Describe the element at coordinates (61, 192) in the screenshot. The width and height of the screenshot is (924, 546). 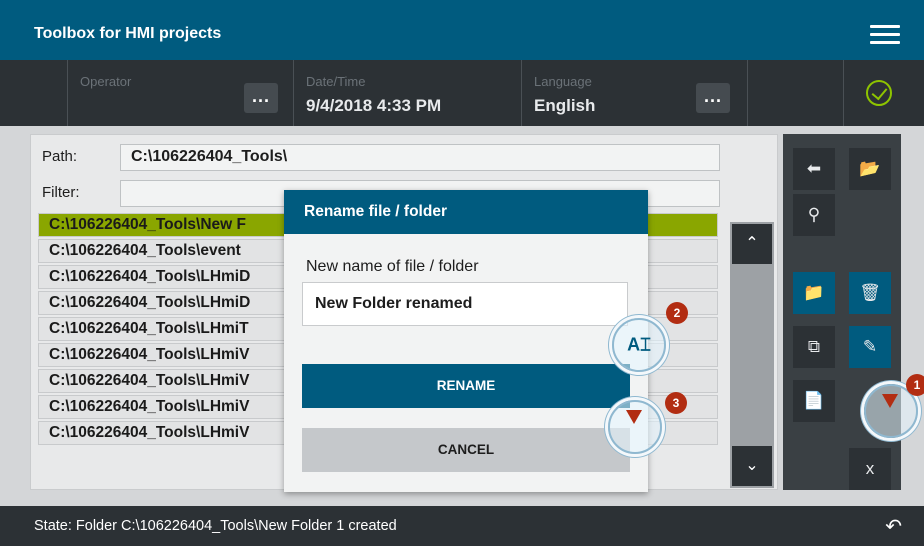
I see `filter-label: Filter:` at that location.